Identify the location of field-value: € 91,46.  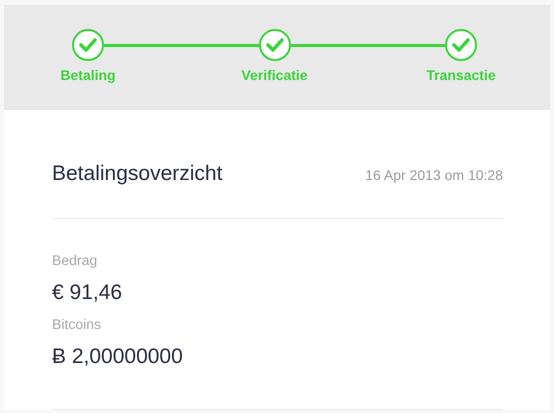
(88, 292).